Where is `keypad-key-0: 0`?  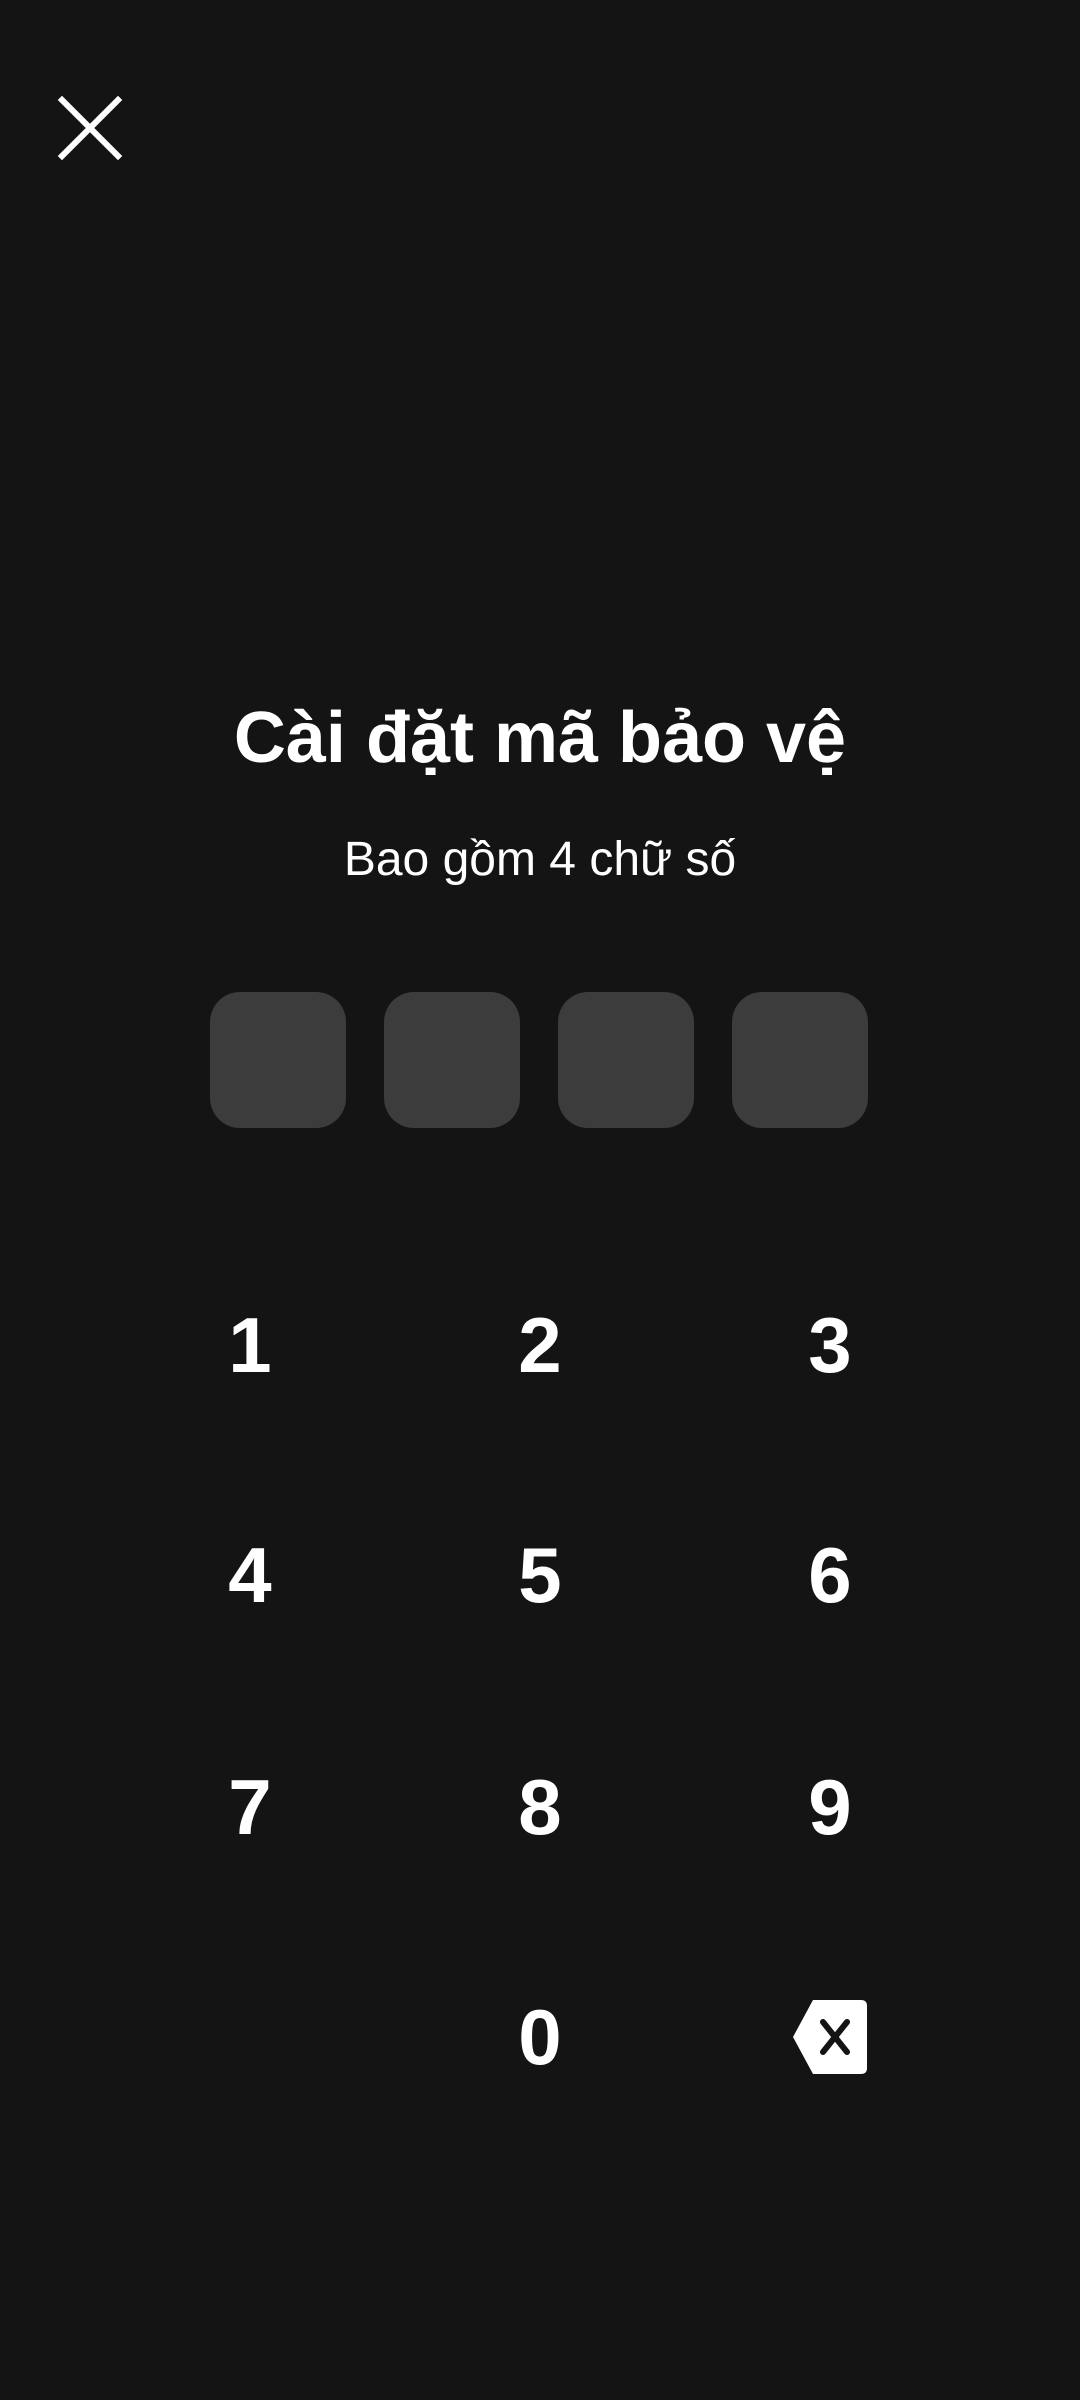
keypad-key-0: 0 is located at coordinates (540, 2037).